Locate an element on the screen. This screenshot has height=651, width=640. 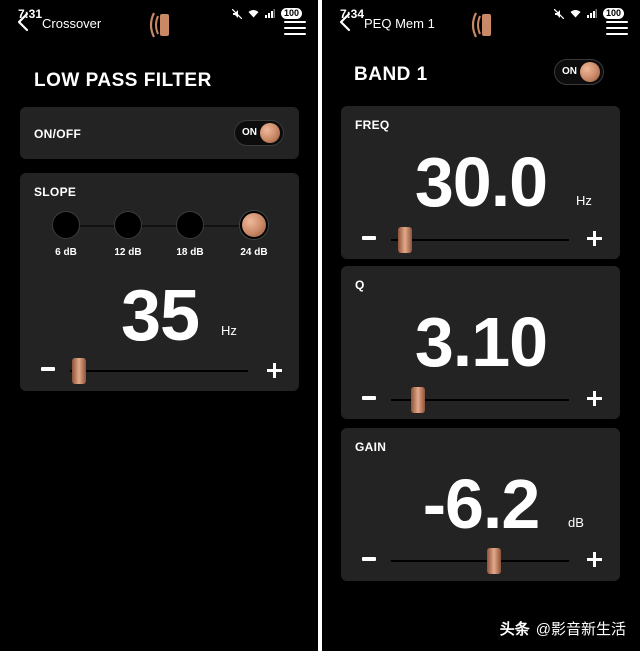
status-bar: 7:31 Crossover 100 is located at coordinates (159, 21).